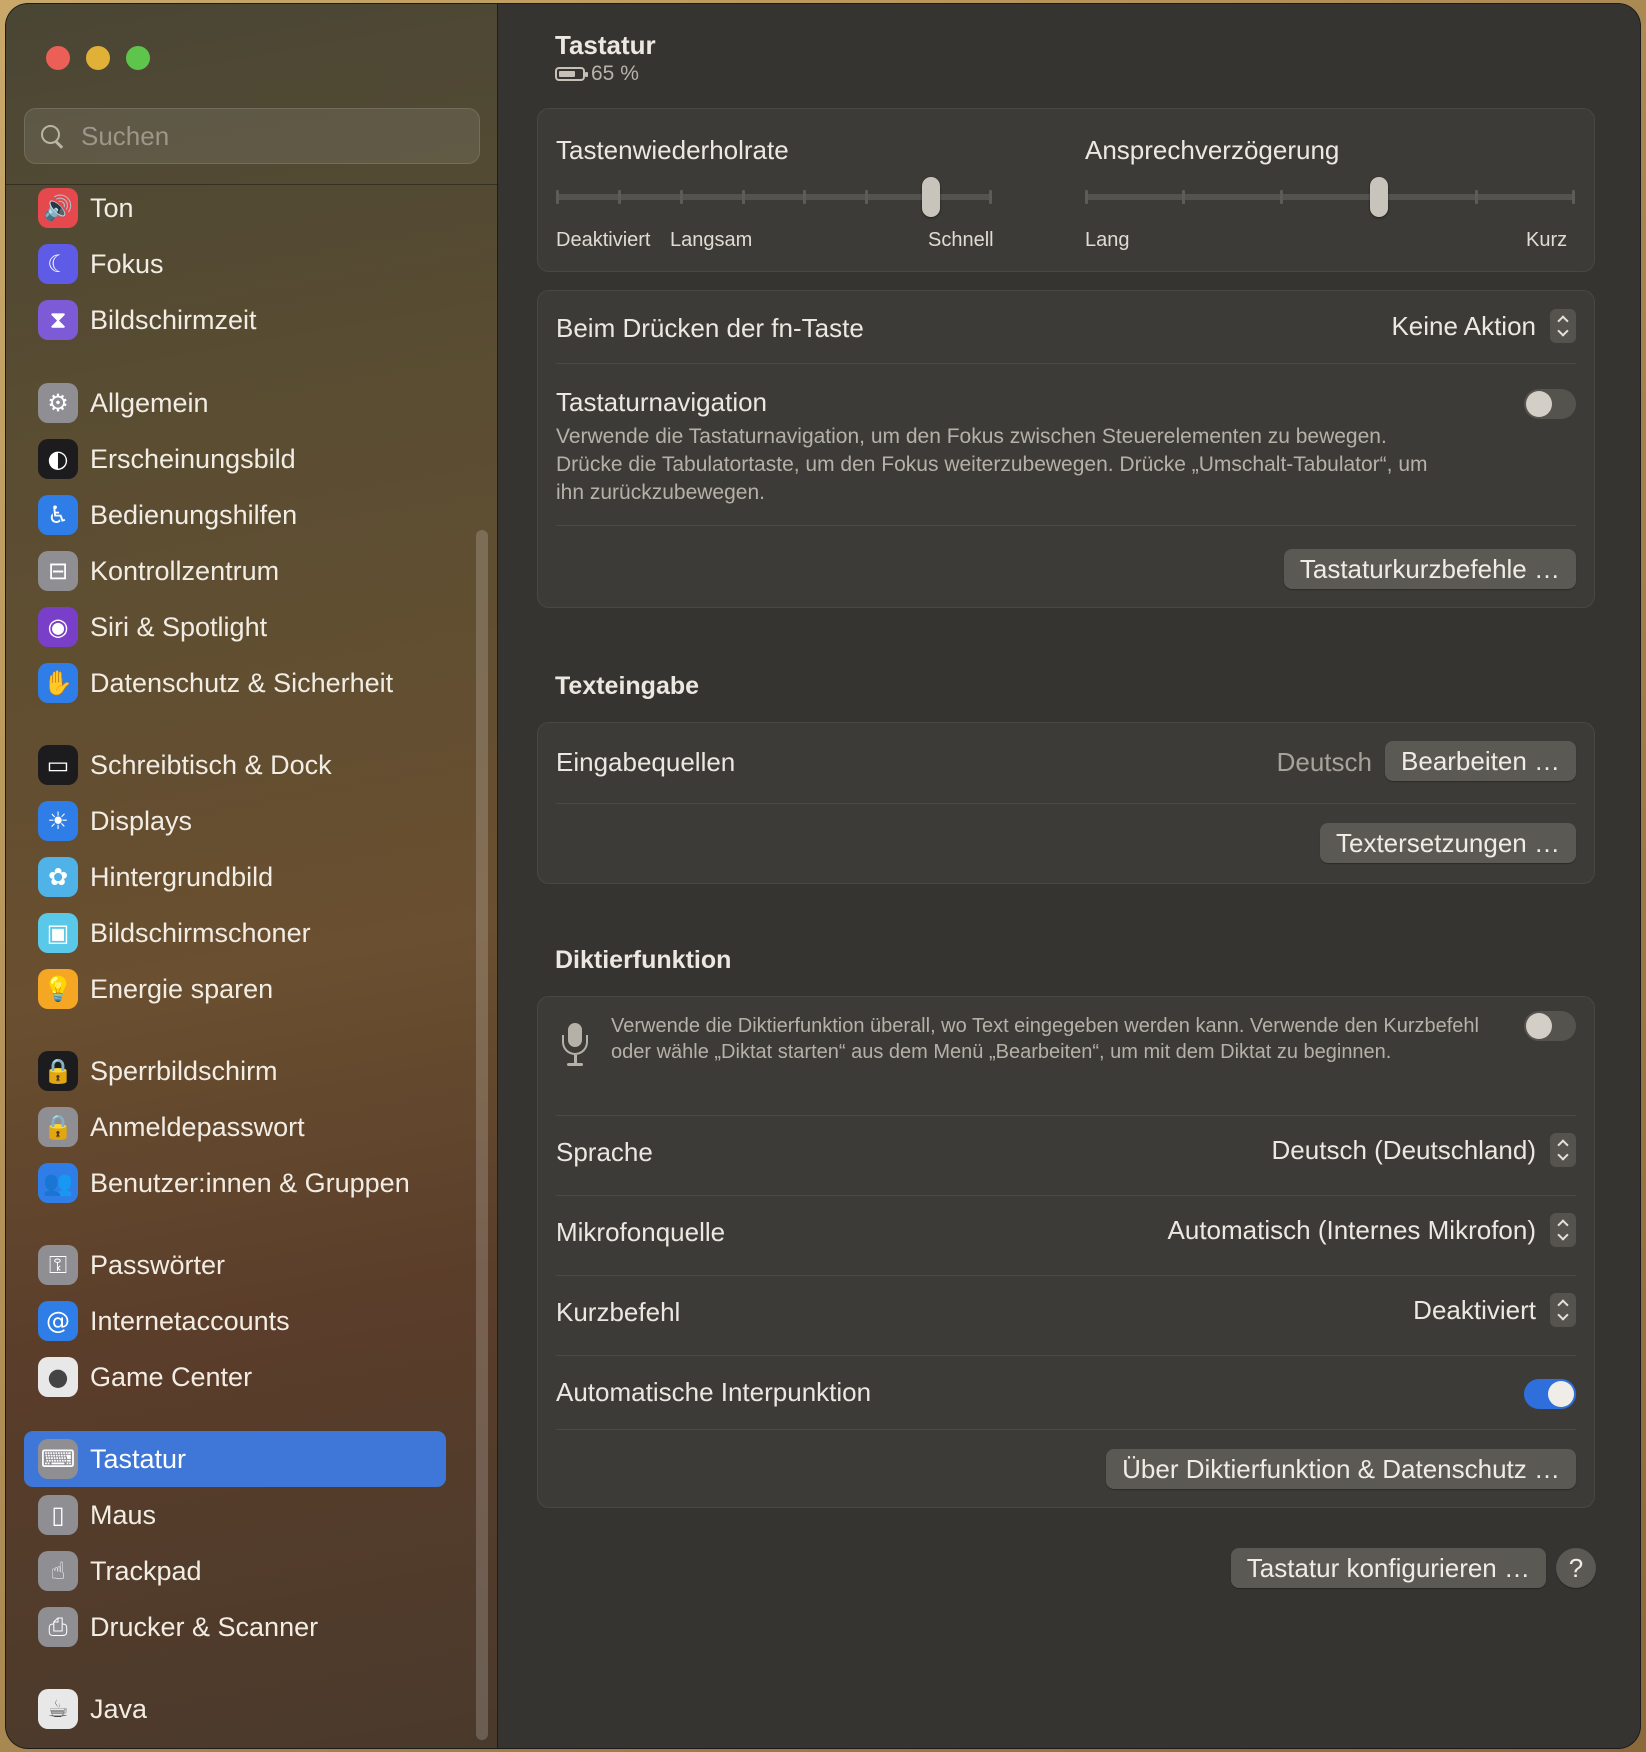  I want to click on sidebar-item-label: Schreibtisch & Dock, so click(211, 764).